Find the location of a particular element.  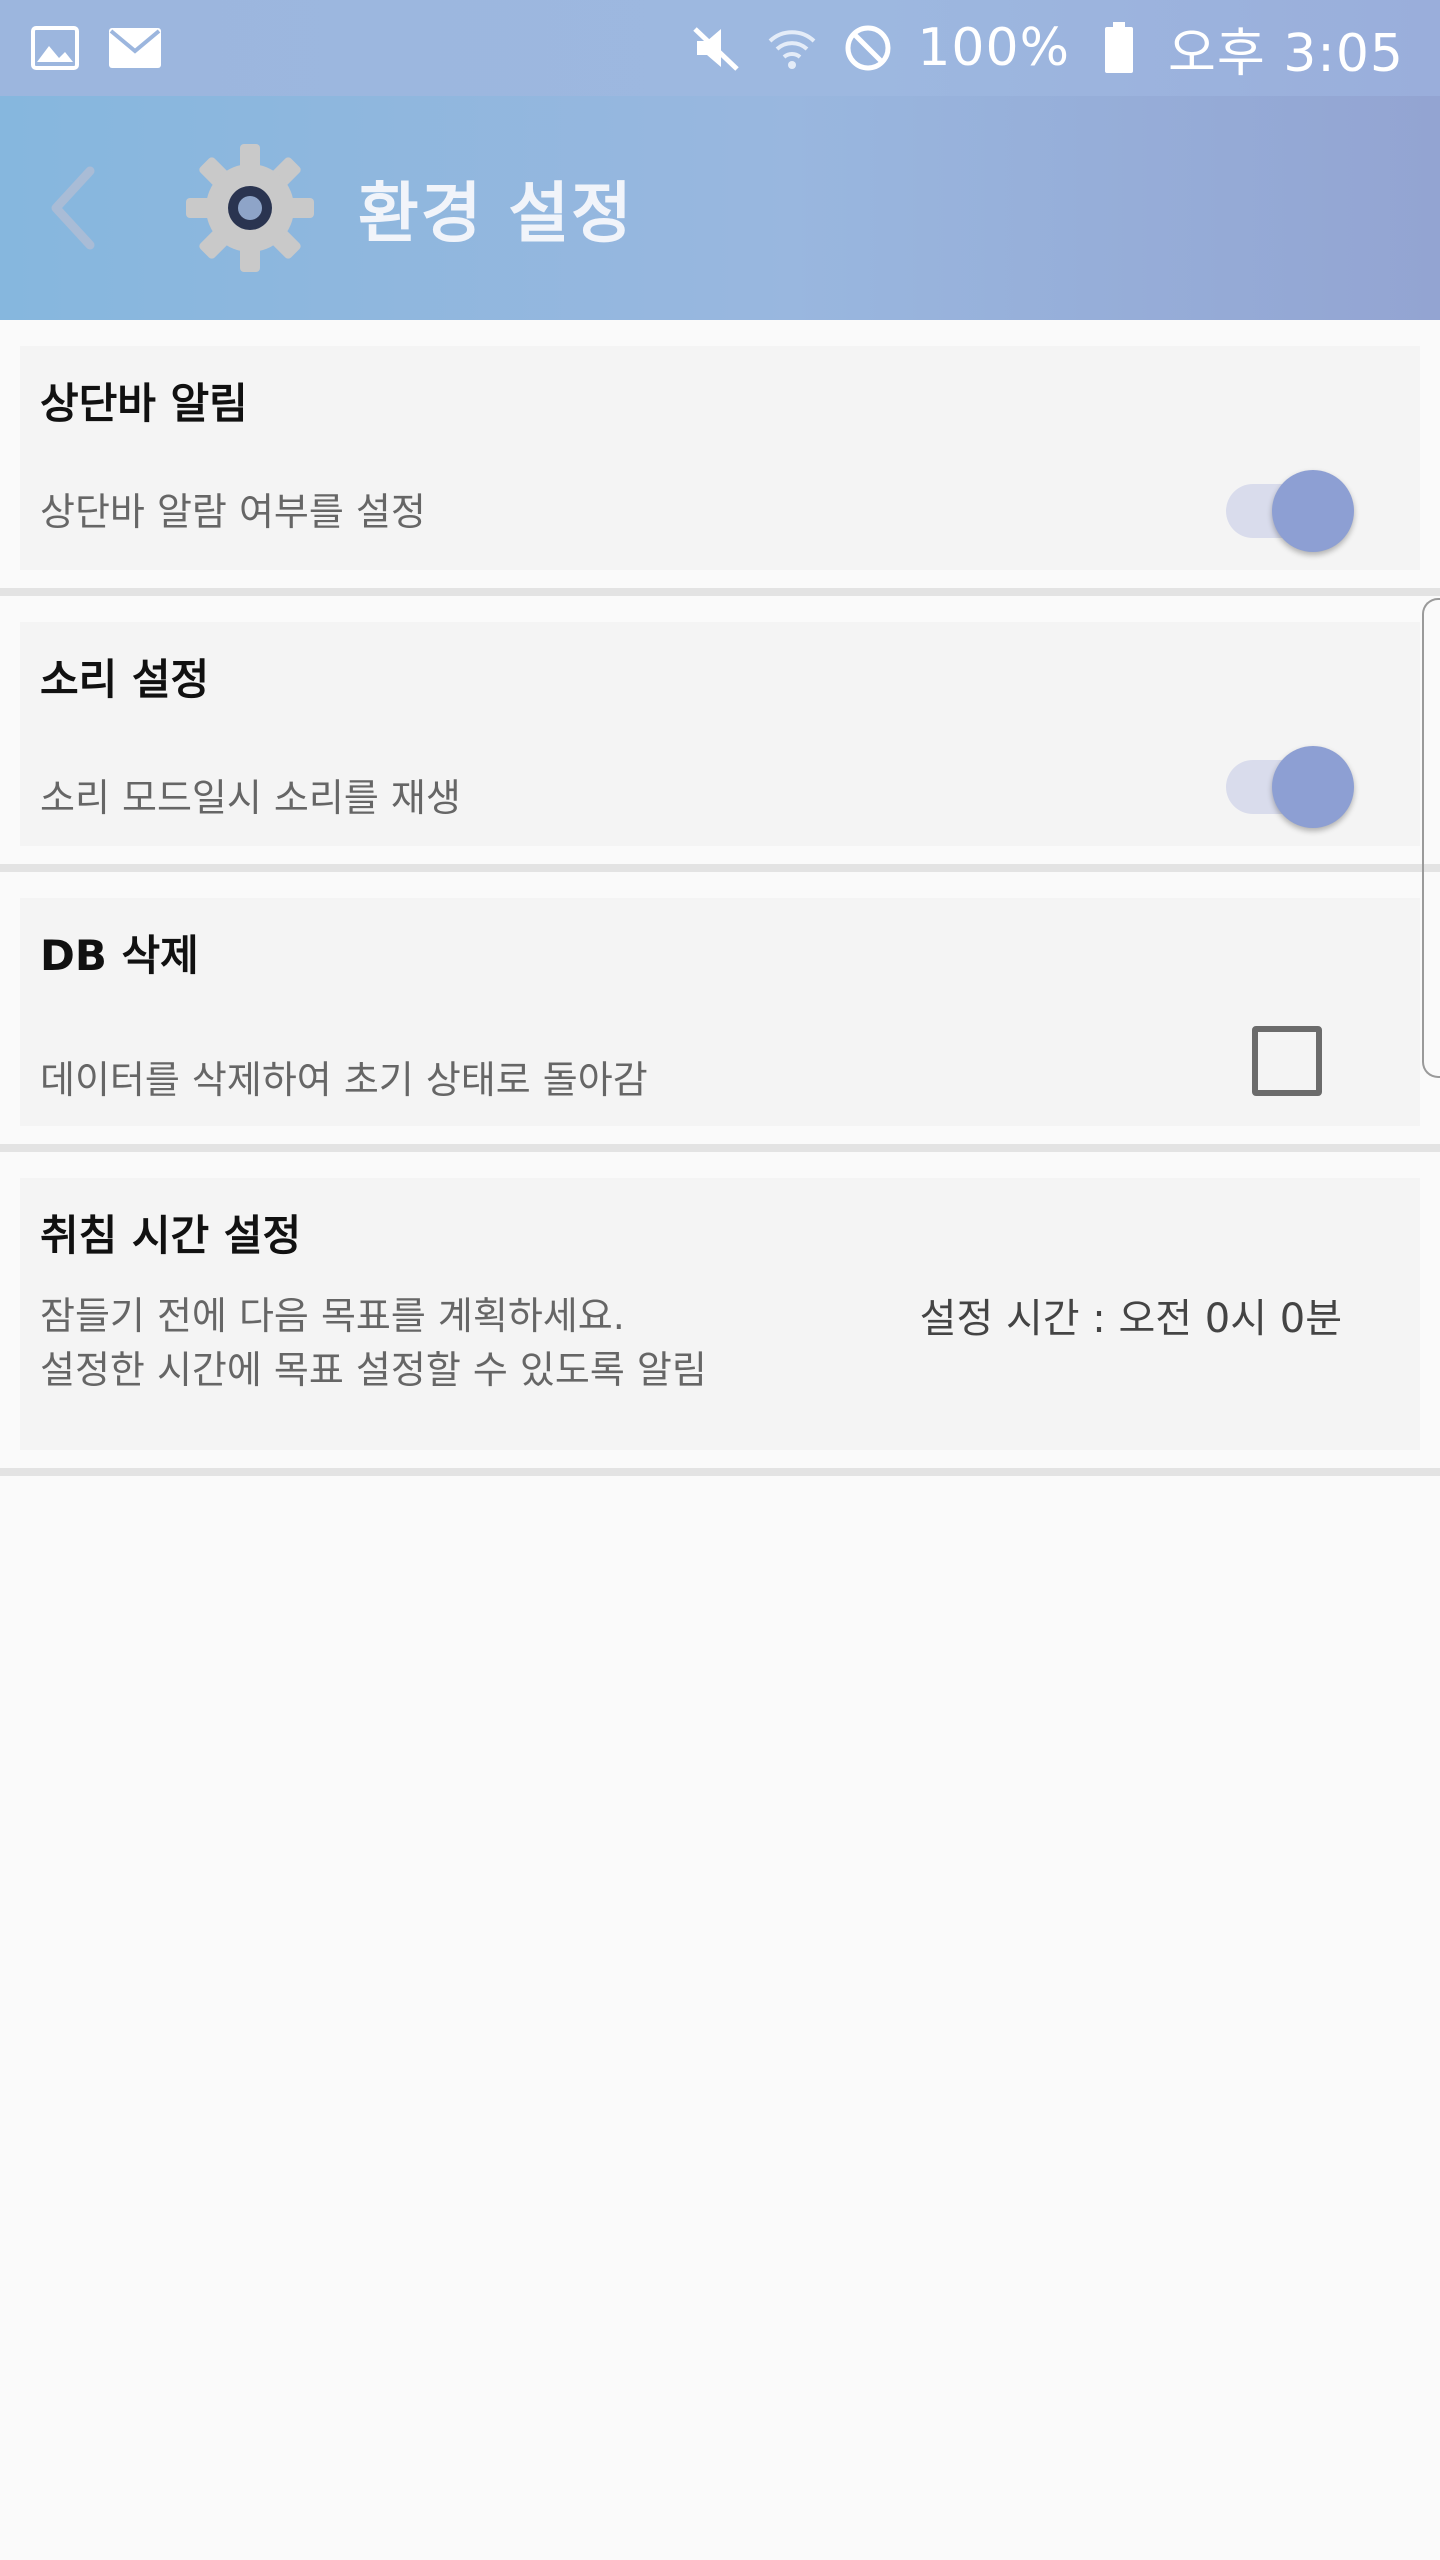

wifi-icon is located at coordinates (792, 48).